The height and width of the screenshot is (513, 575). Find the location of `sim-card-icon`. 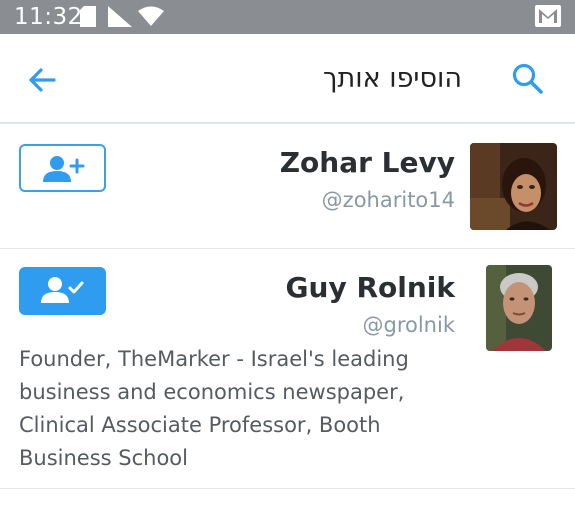

sim-card-icon is located at coordinates (88, 16).